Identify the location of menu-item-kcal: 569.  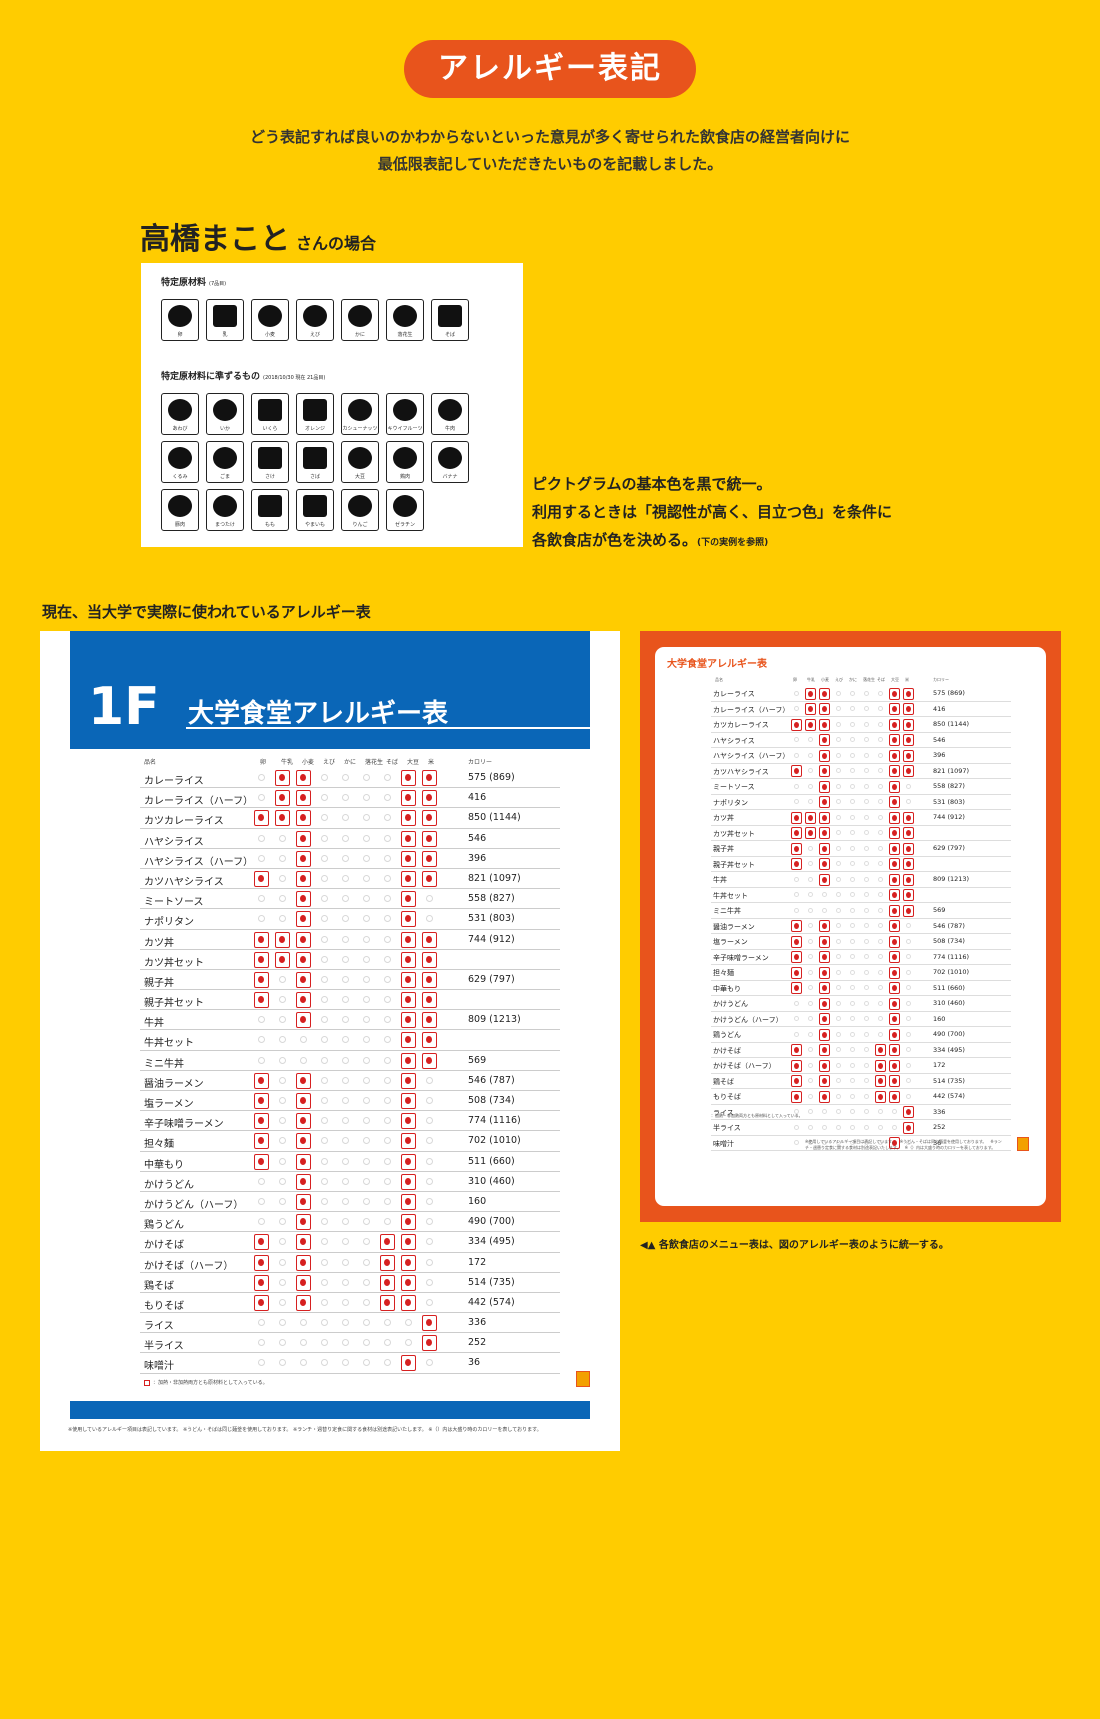
(477, 1060).